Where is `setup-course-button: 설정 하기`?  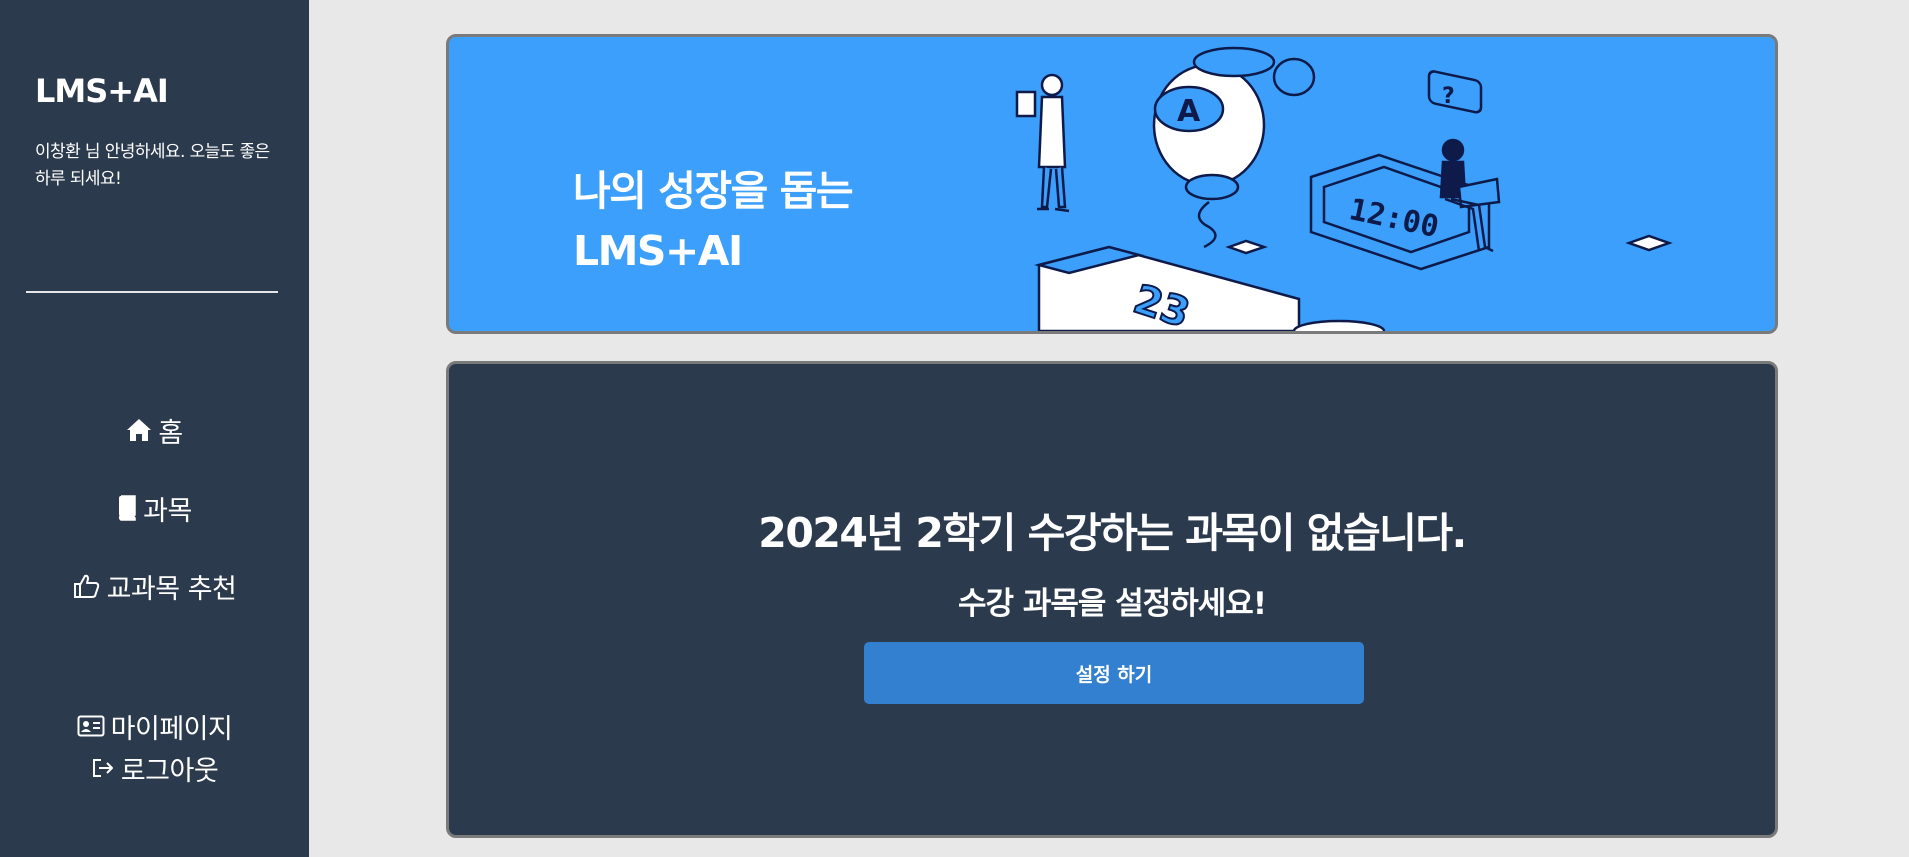
setup-course-button: 설정 하기 is located at coordinates (1114, 673).